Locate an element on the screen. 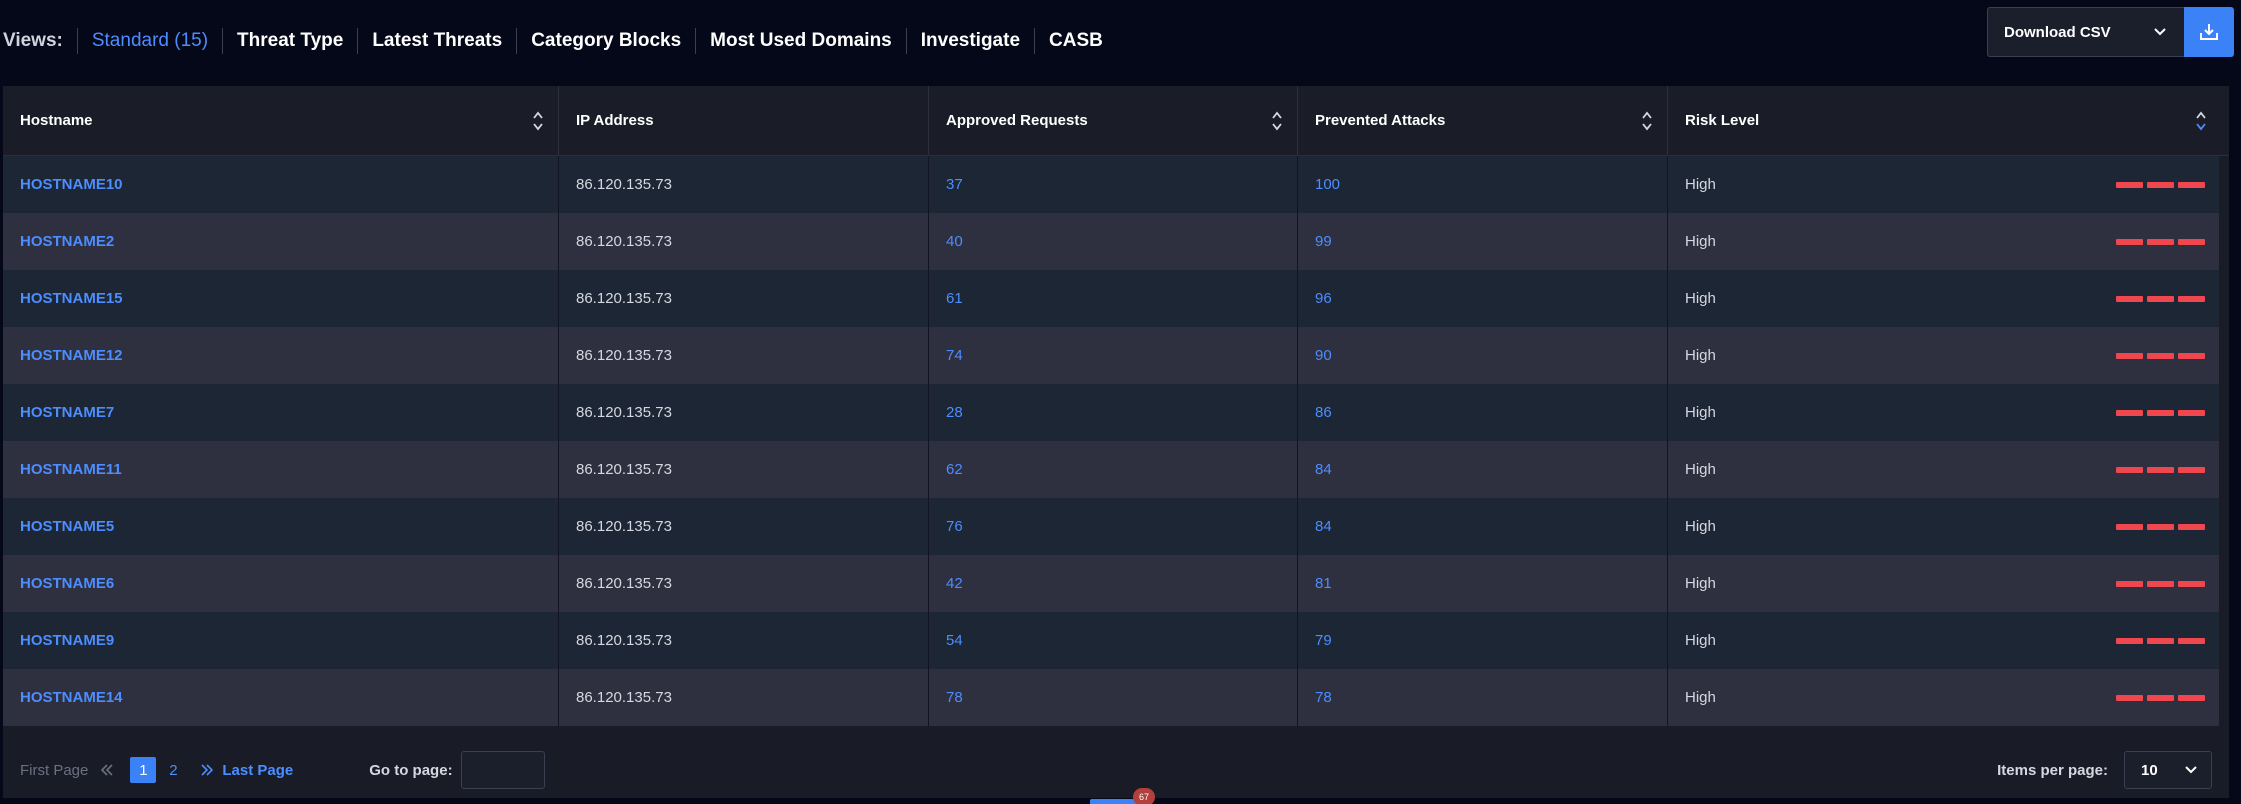  download-csv-dropdown: Download CSV is located at coordinates (2085, 32).